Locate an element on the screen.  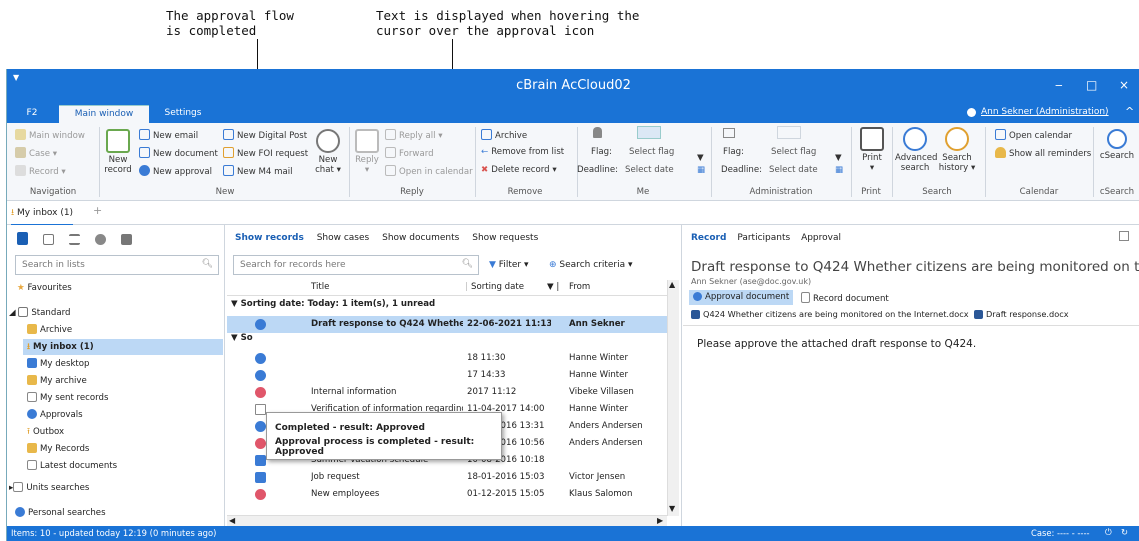
expand-icon: ◢ is located at coordinates (12, 313).